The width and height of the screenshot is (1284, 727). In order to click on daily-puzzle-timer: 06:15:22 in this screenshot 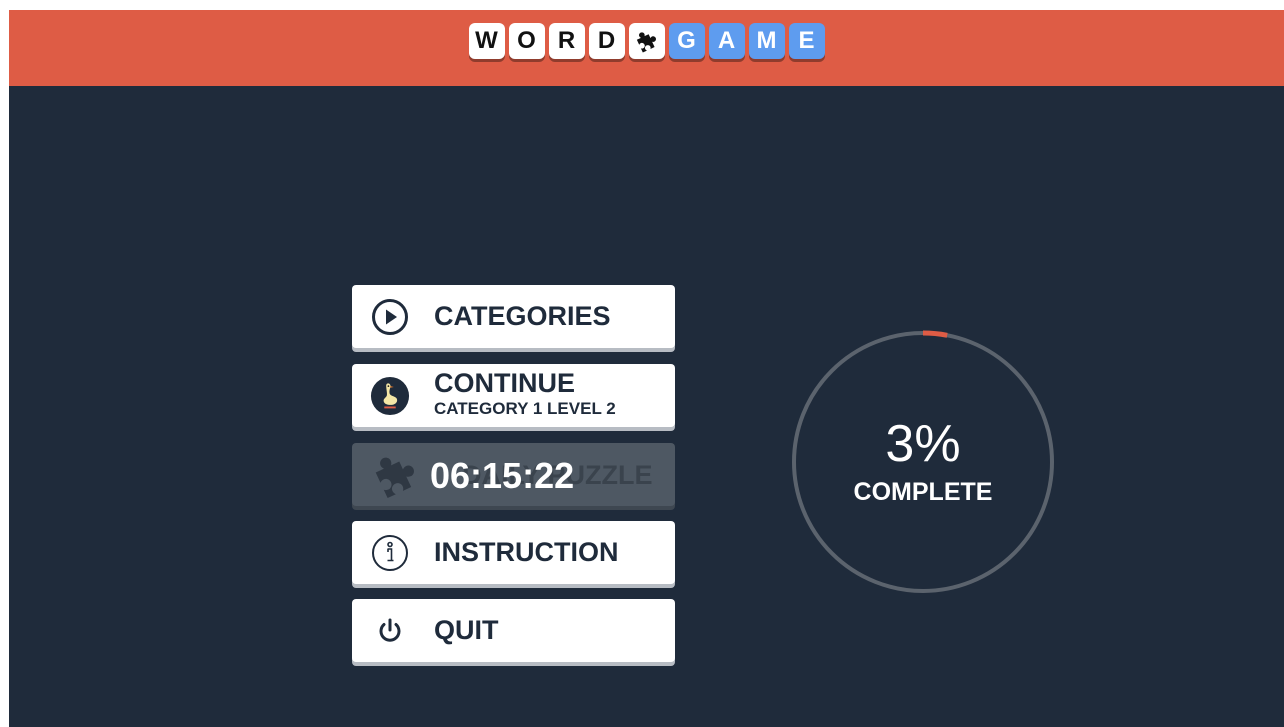, I will do `click(502, 475)`.